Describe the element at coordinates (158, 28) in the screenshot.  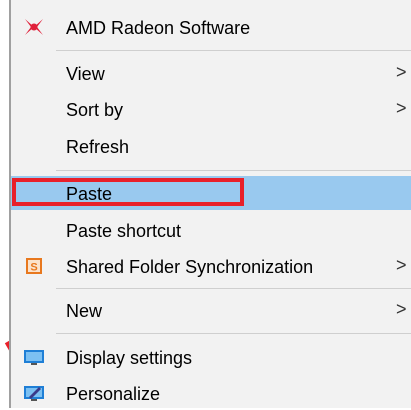
I see `menu-item-label: AMD Radeon Software` at that location.